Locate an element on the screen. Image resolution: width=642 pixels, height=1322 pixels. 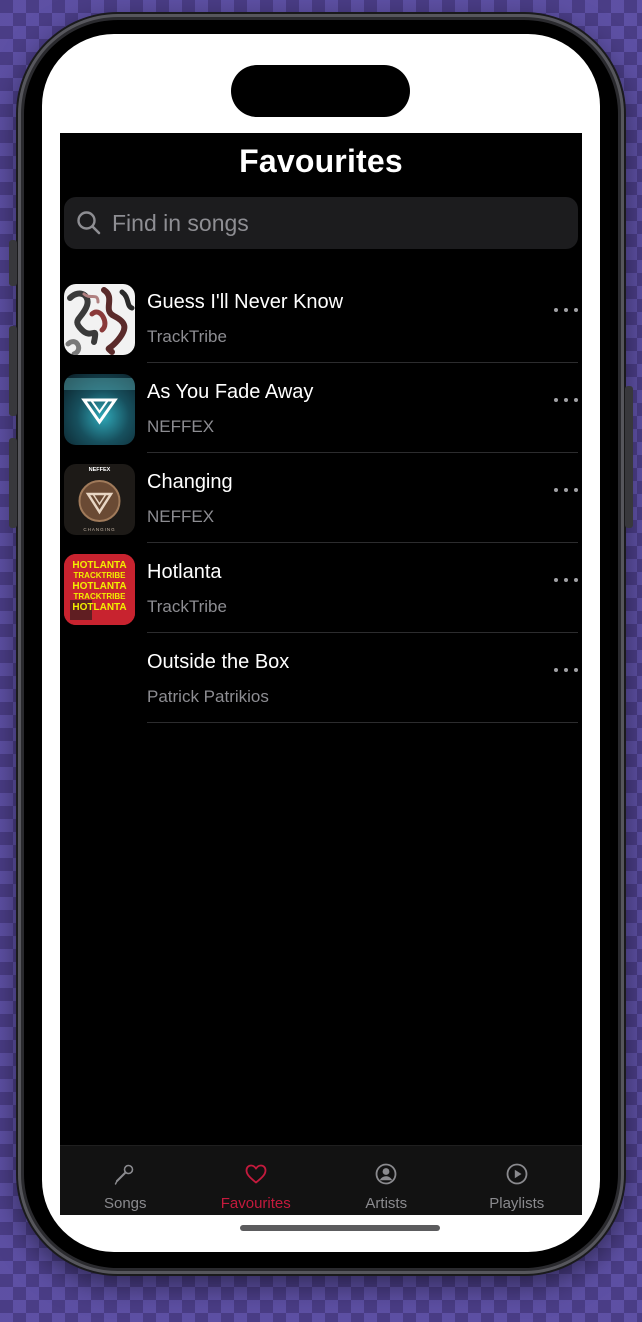
song-info: Guess I'll Never Know TrackTribe is located at coordinates (362, 318).